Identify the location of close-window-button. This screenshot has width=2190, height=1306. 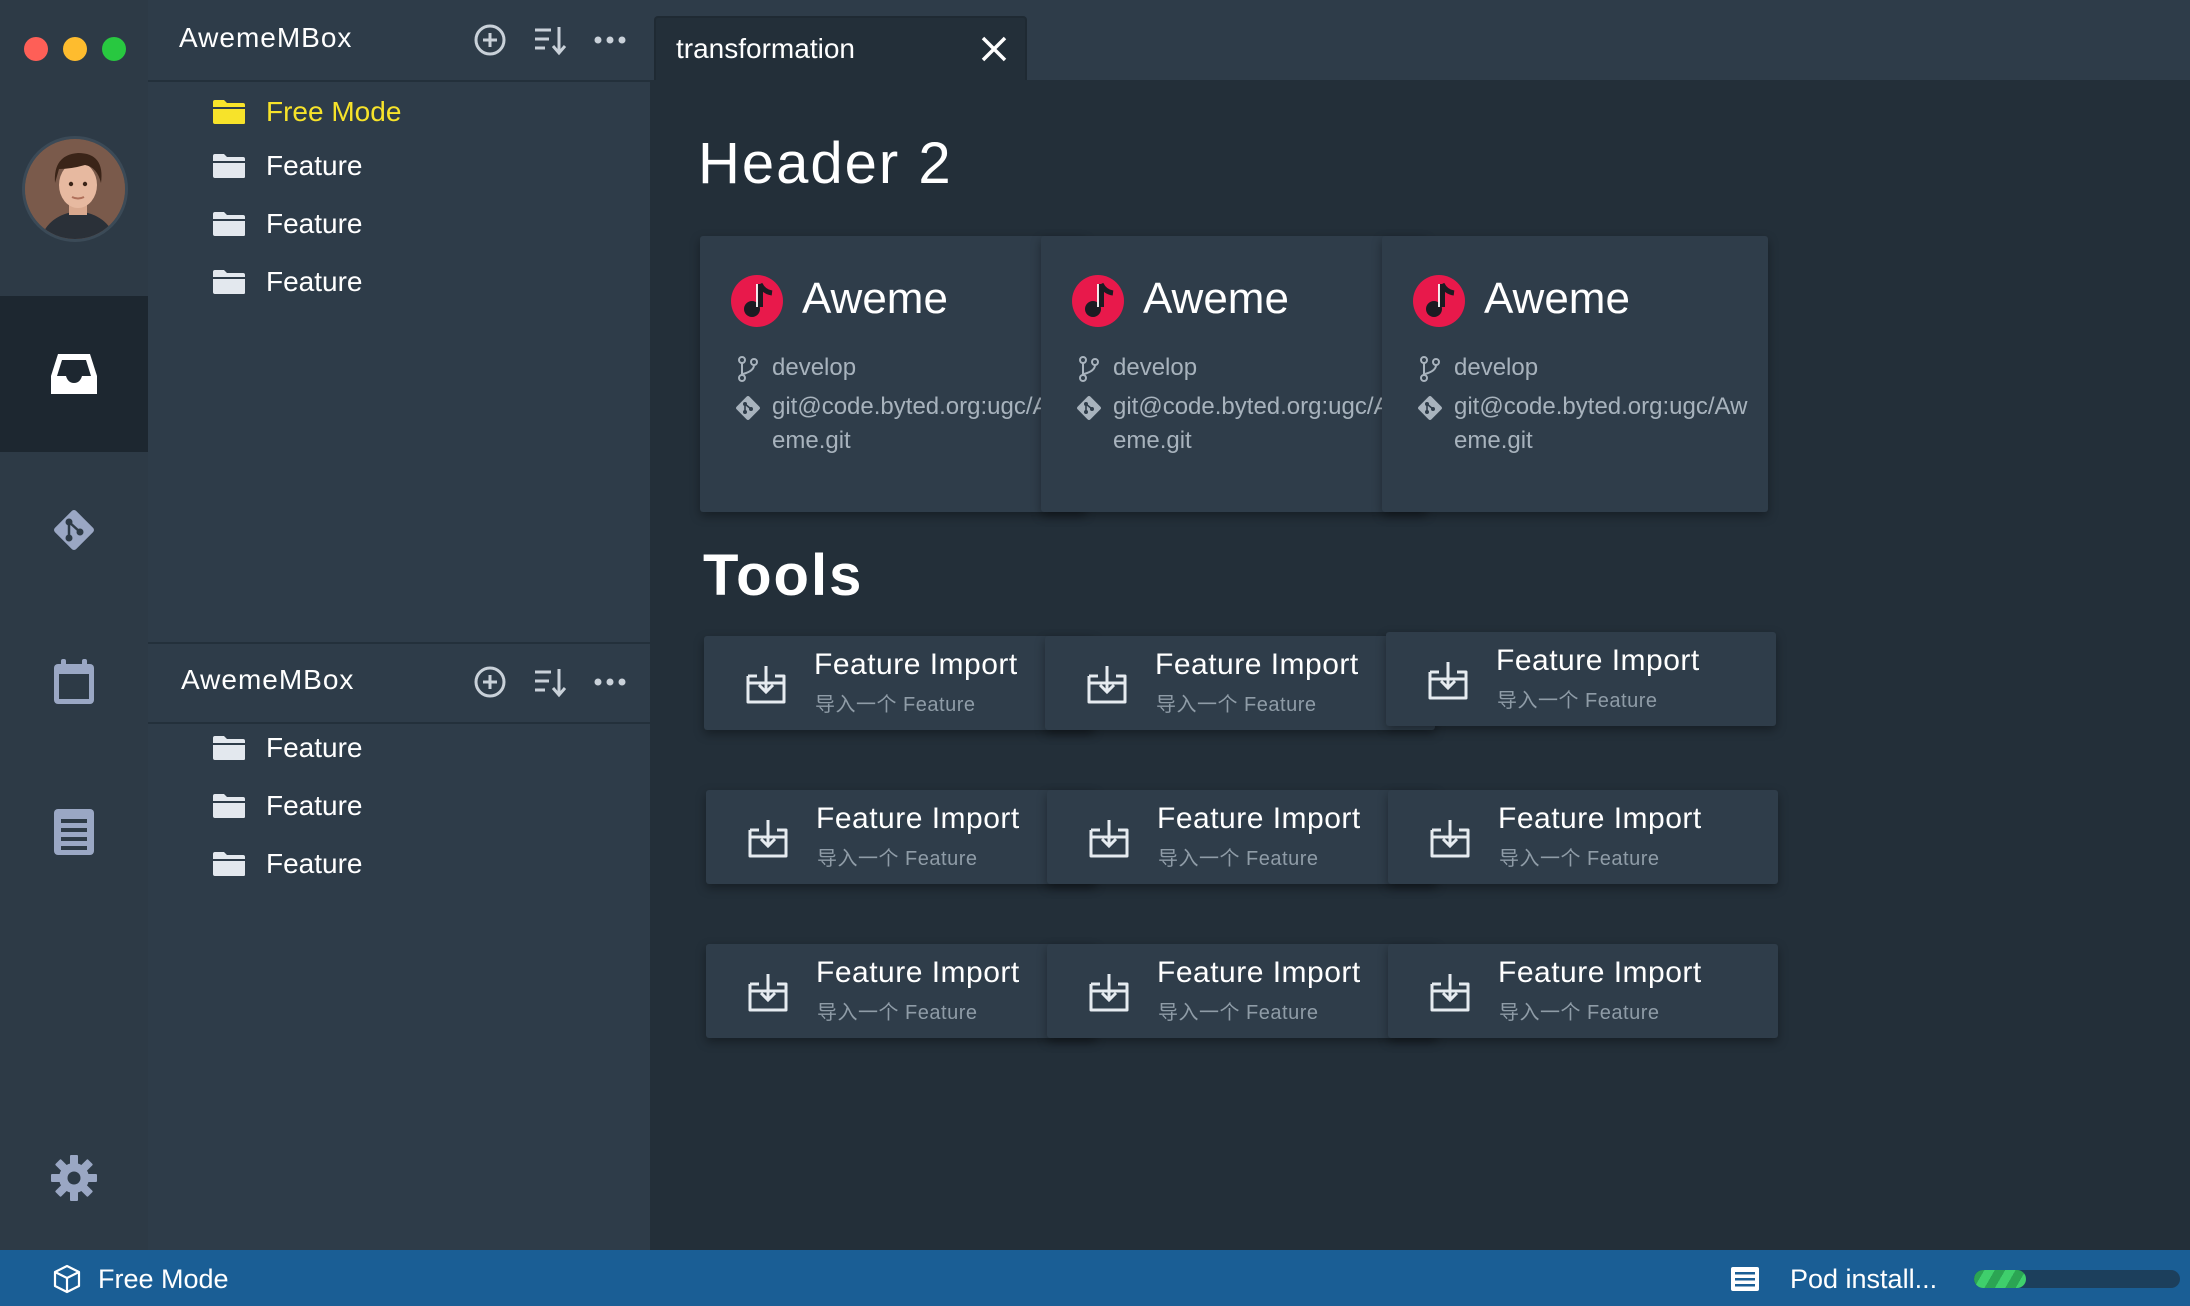
(36, 49).